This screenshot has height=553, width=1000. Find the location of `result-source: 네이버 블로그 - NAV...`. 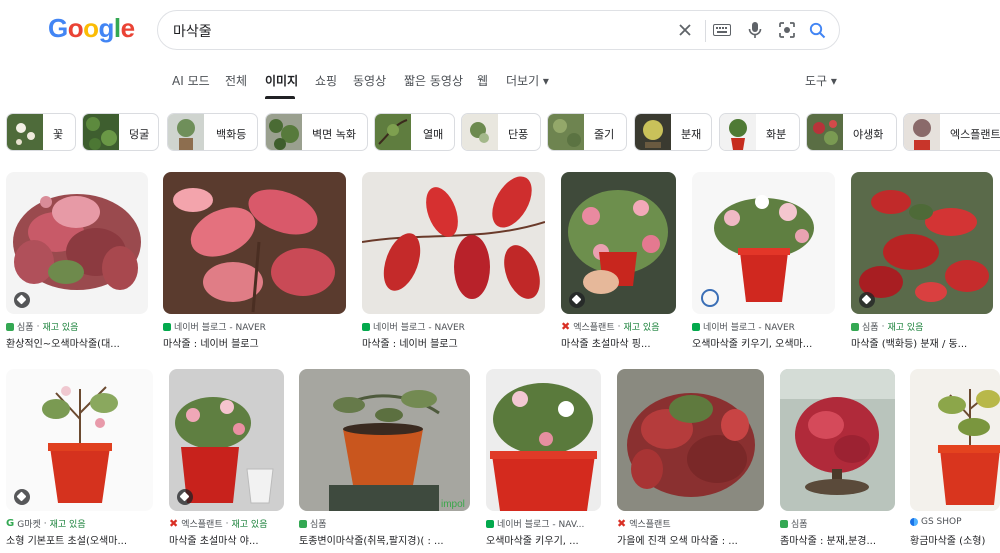

result-source: 네이버 블로그 - NAV... is located at coordinates (535, 523).